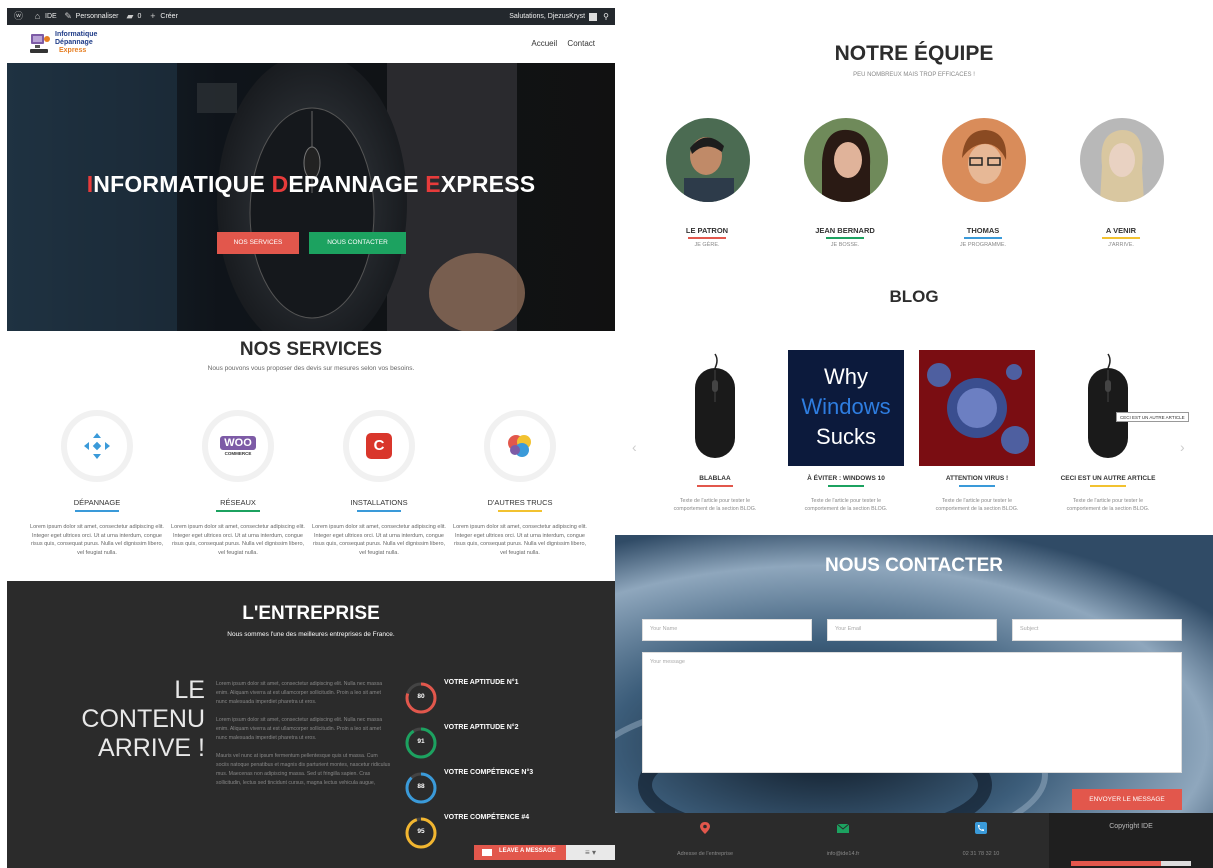 The width and height of the screenshot is (1213, 868). What do you see at coordinates (1182, 447) in the screenshot?
I see `carousel-next-icon: ›` at bounding box center [1182, 447].